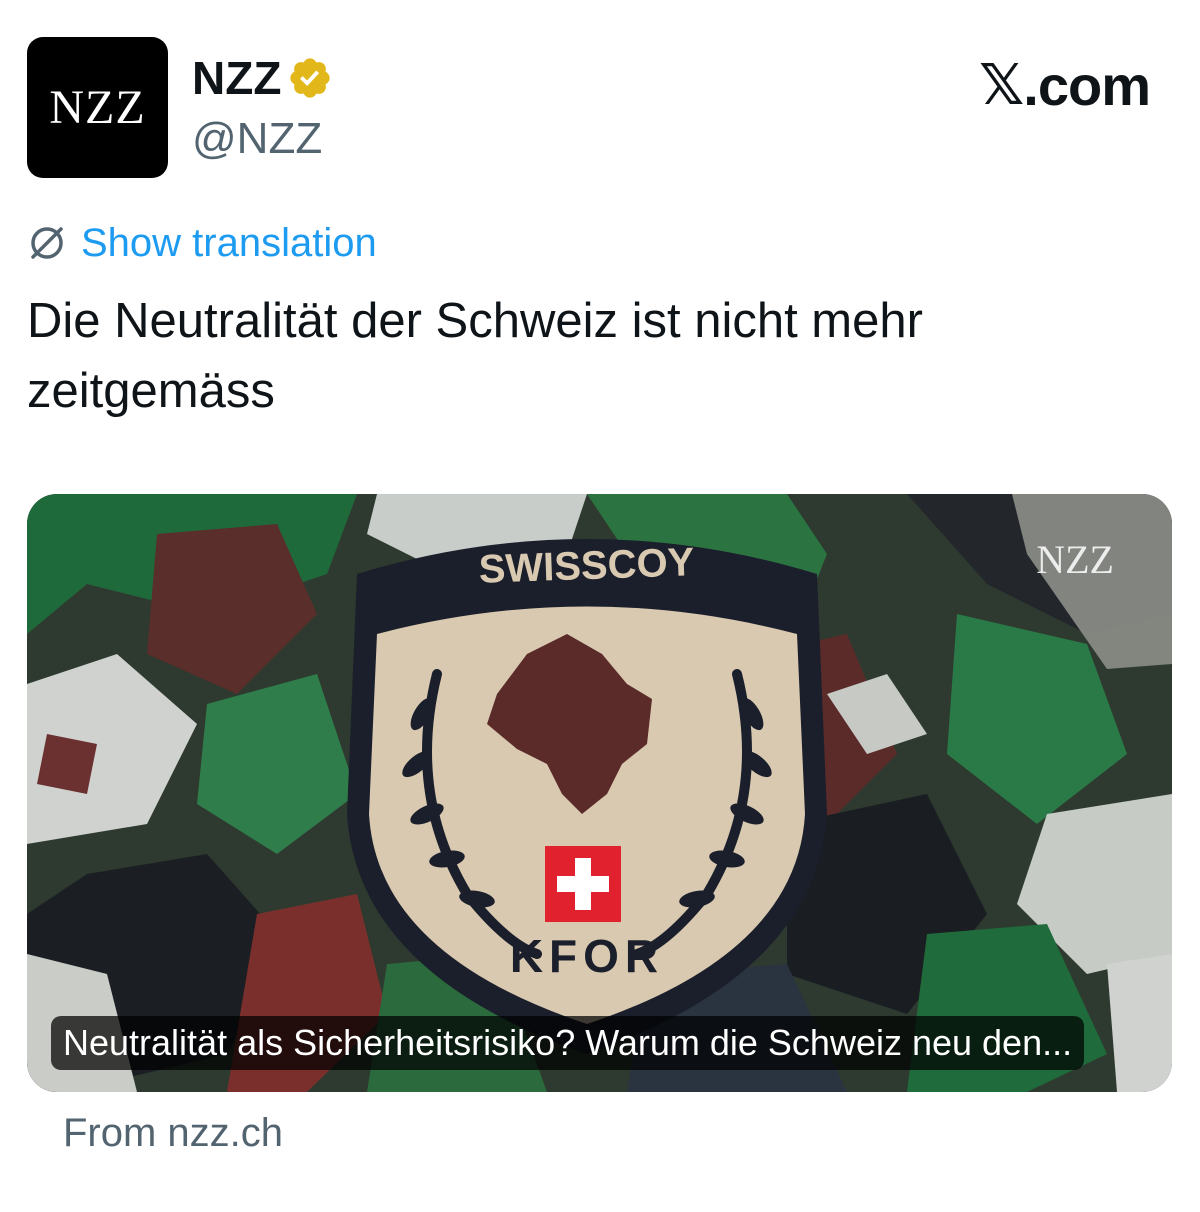 The height and width of the screenshot is (1212, 1200). I want to click on author-display-name: NZZ, so click(262, 78).